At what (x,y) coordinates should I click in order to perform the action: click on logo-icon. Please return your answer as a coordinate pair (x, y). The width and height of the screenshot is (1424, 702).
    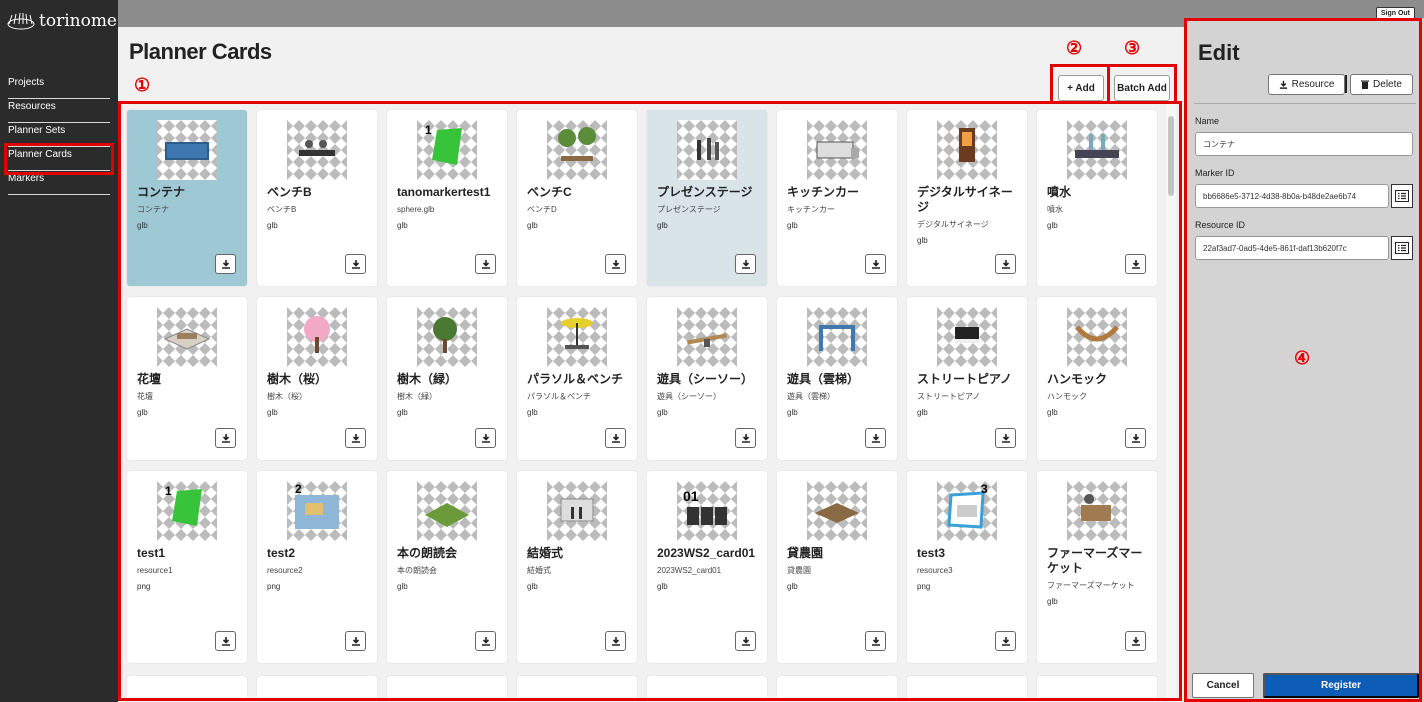
    Looking at the image, I should click on (21, 21).